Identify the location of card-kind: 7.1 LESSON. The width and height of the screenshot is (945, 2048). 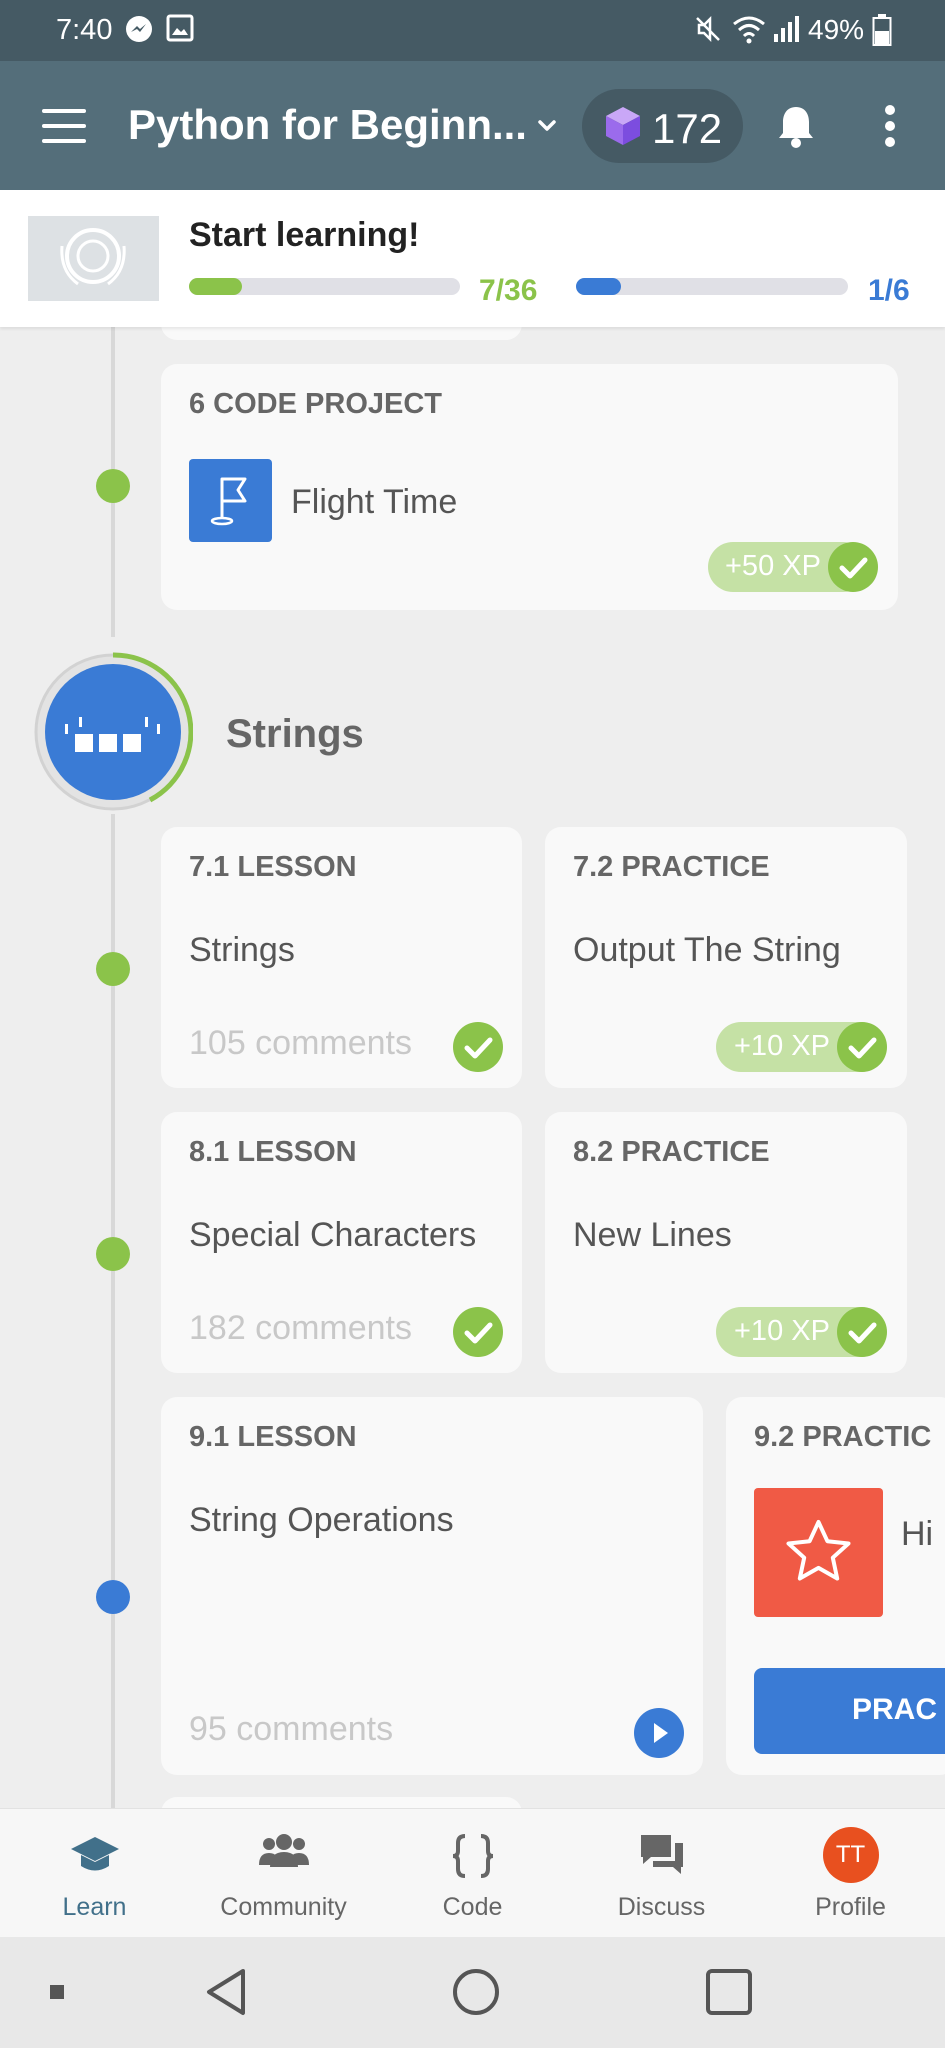
(273, 867).